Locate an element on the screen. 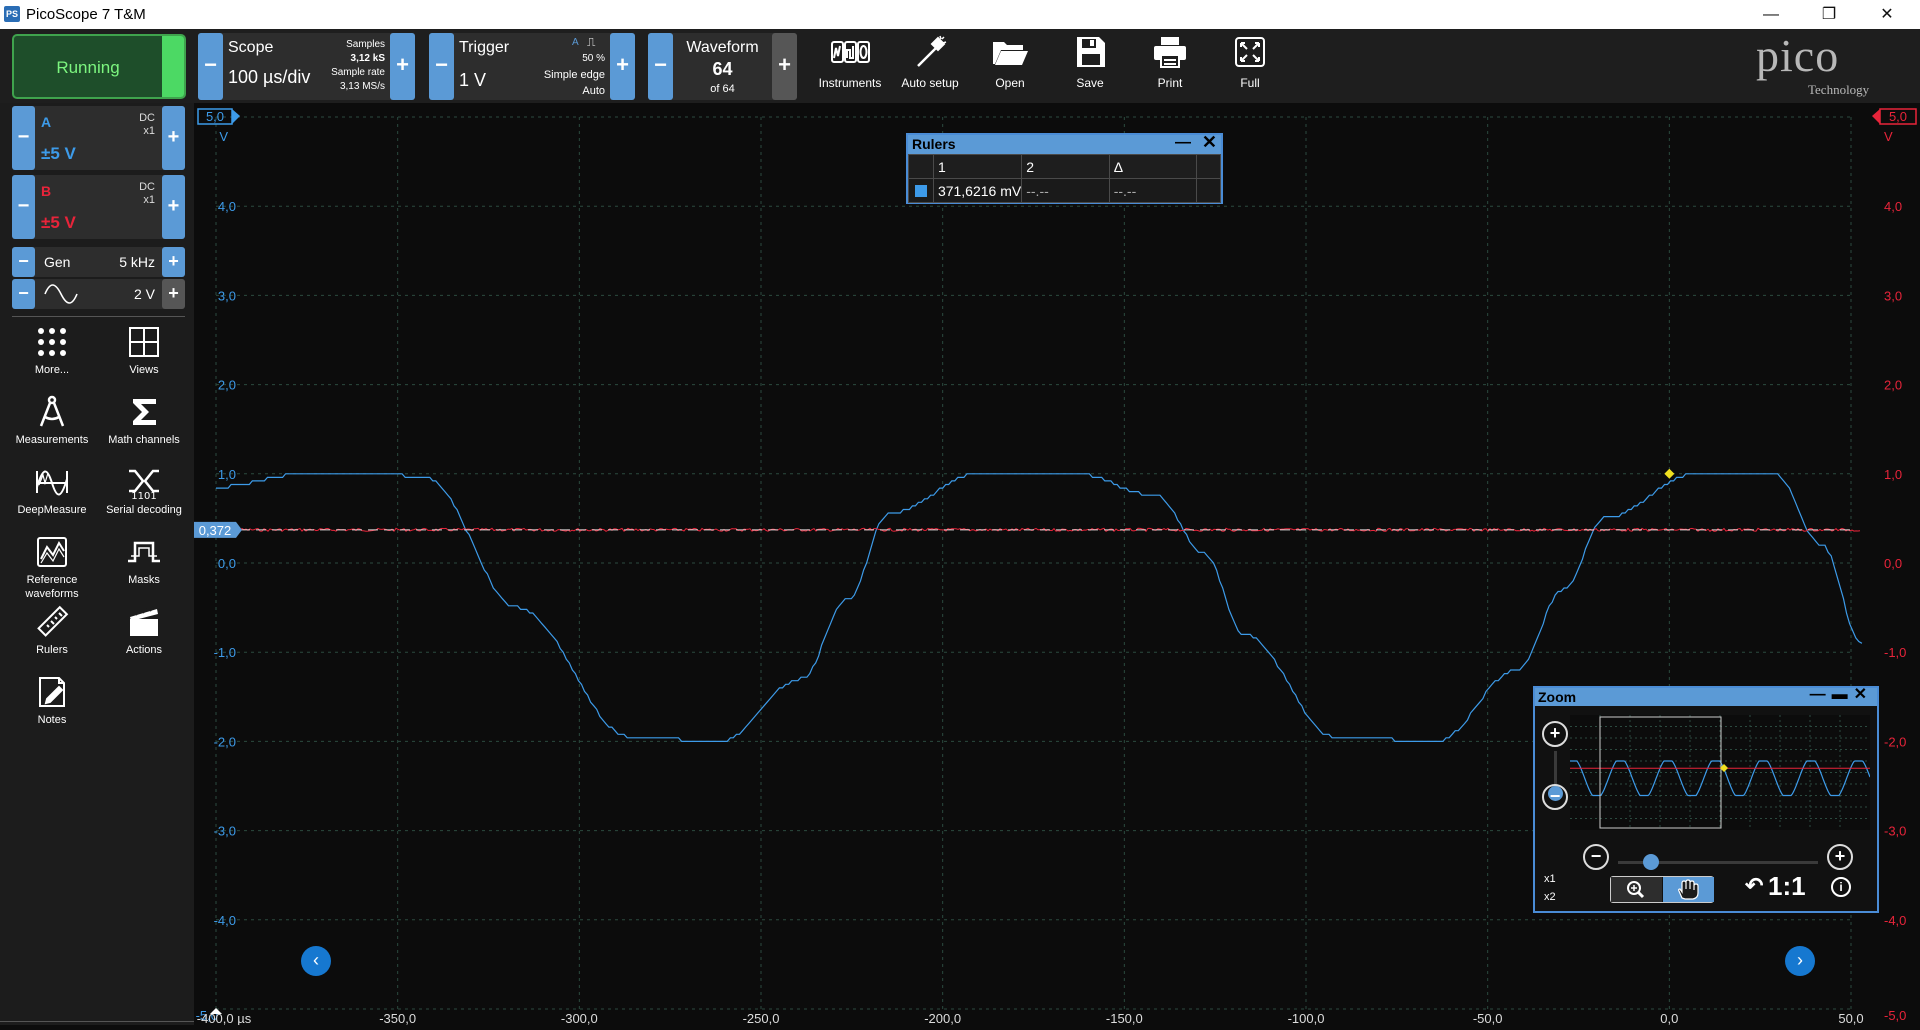 Image resolution: width=1920 pixels, height=1030 pixels. x-tick-label: -200,0 is located at coordinates (942, 1018).